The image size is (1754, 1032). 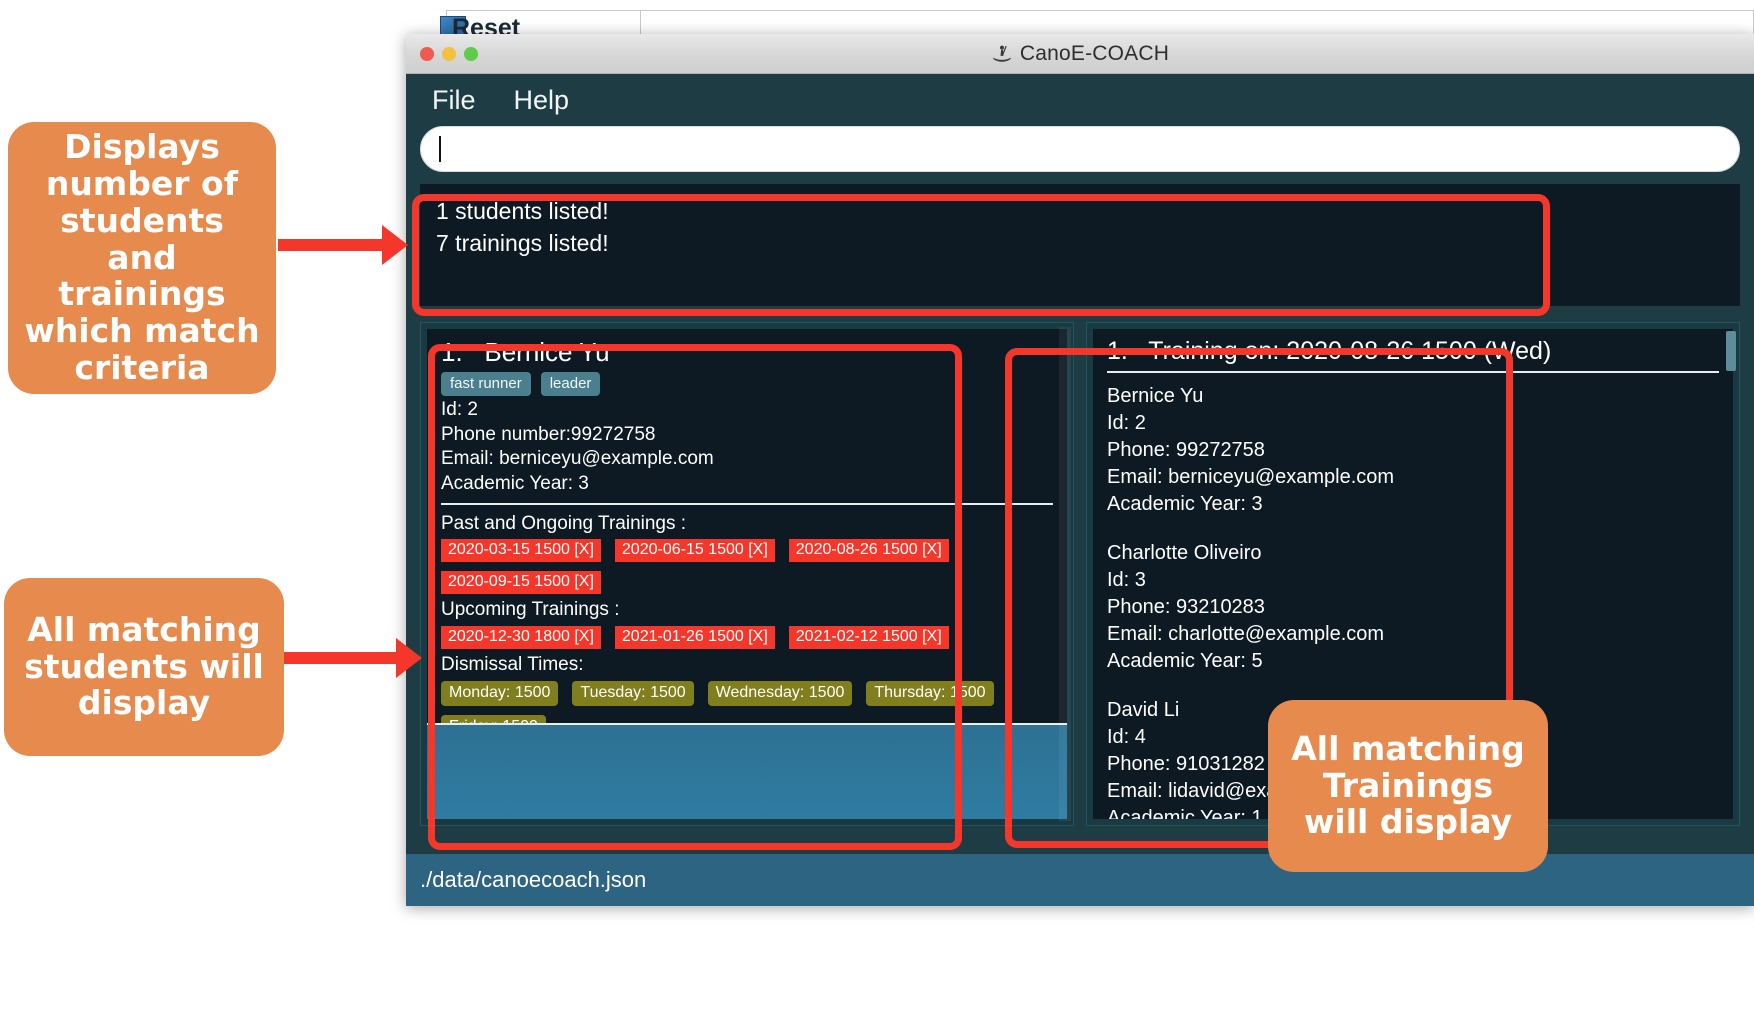 What do you see at coordinates (747, 349) in the screenshot?
I see `student-card-header: 1. Bernice Yu` at bounding box center [747, 349].